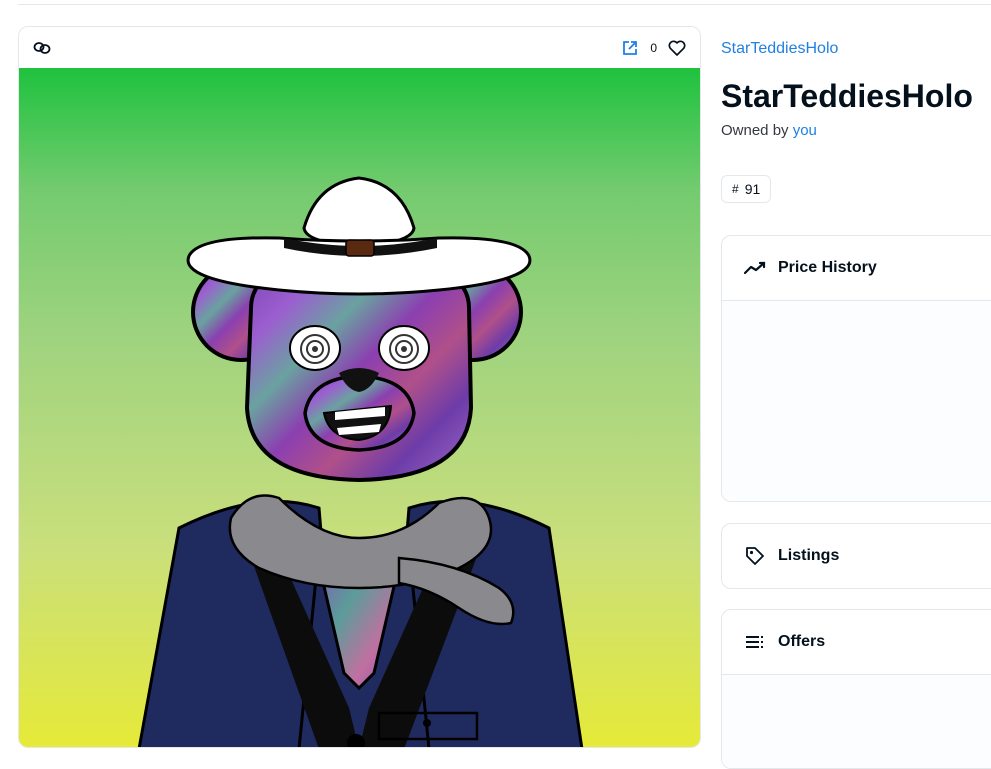 This screenshot has height=769, width=991. What do you see at coordinates (856, 721) in the screenshot?
I see `offers-body` at bounding box center [856, 721].